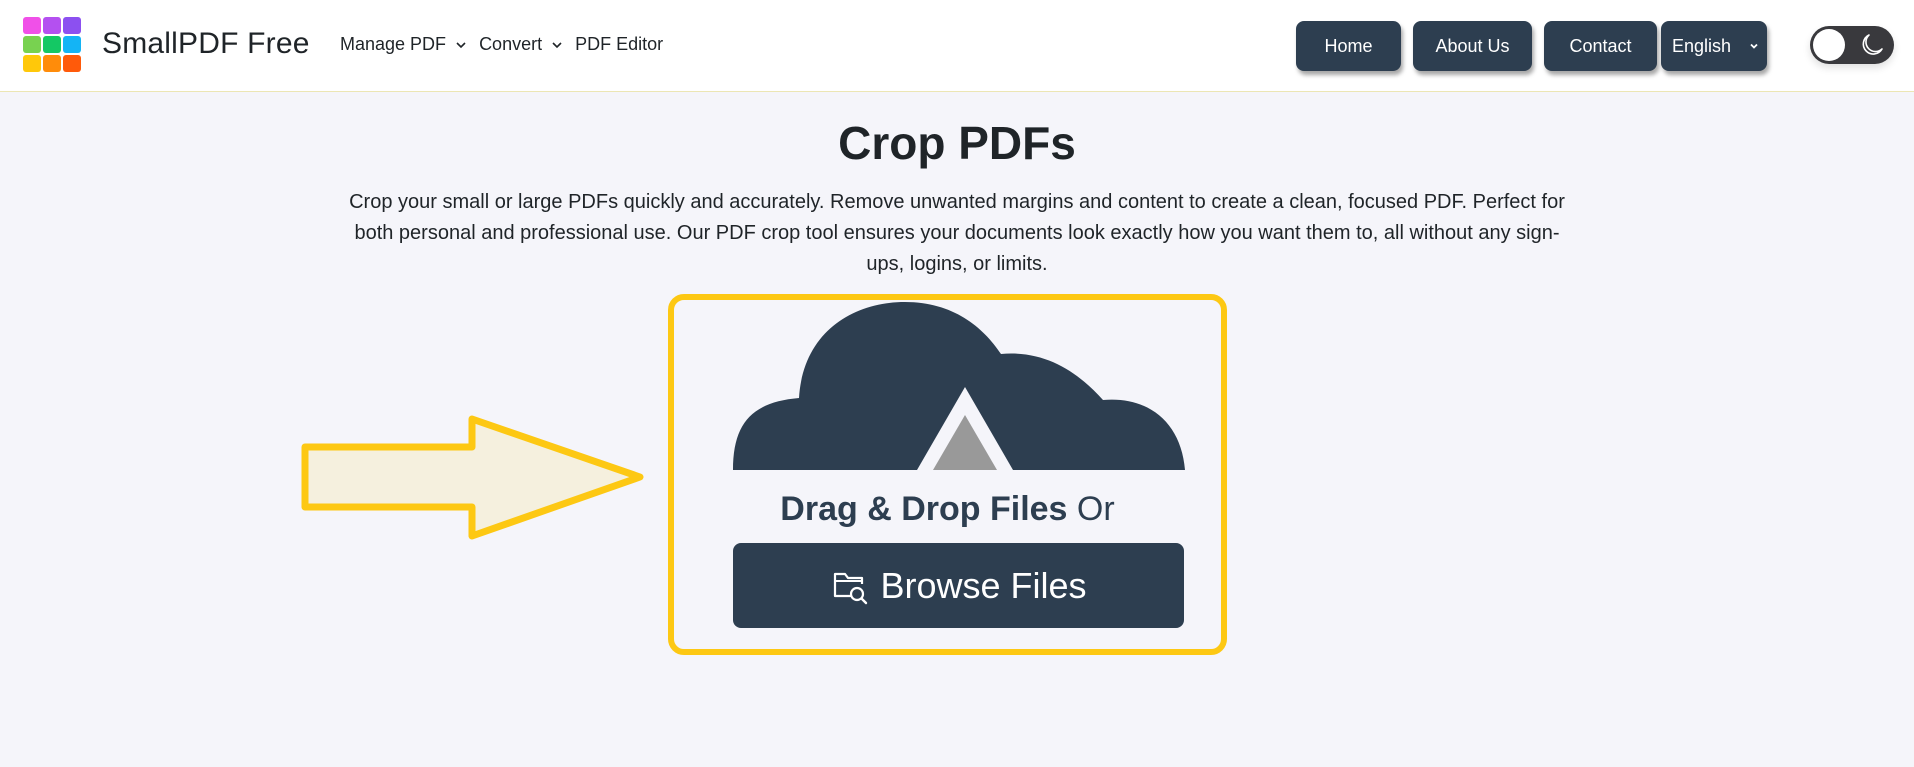  I want to click on nav-pdf-editor: PDF Editor, so click(619, 44).